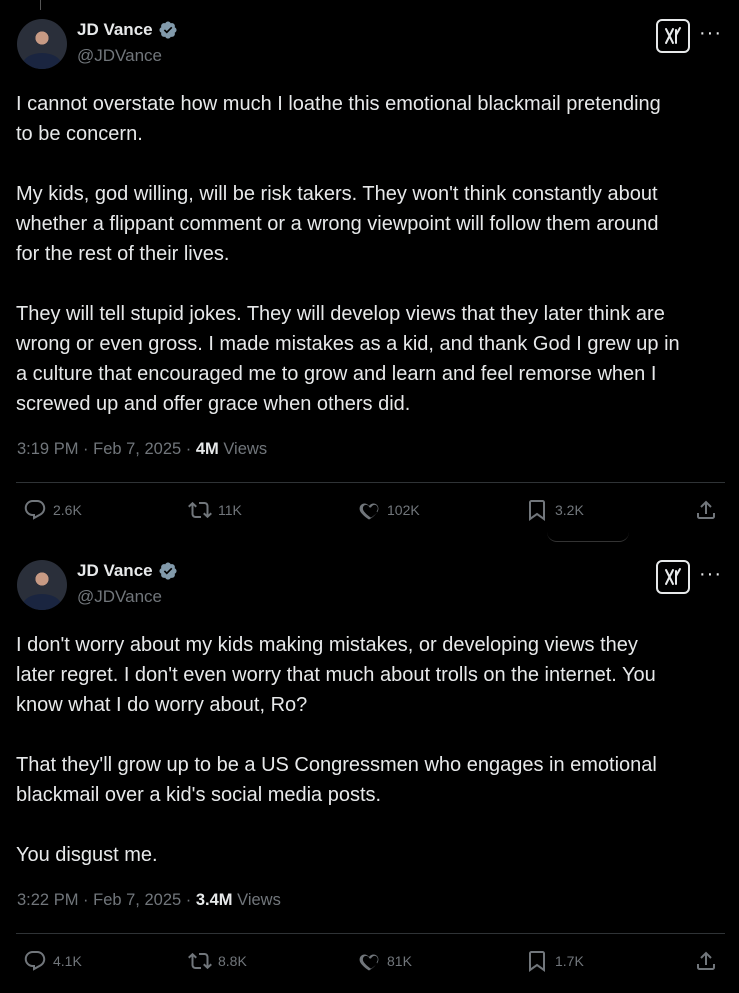 This screenshot has height=993, width=739. Describe the element at coordinates (384, 961) in the screenshot. I see `like-button: 81K` at that location.